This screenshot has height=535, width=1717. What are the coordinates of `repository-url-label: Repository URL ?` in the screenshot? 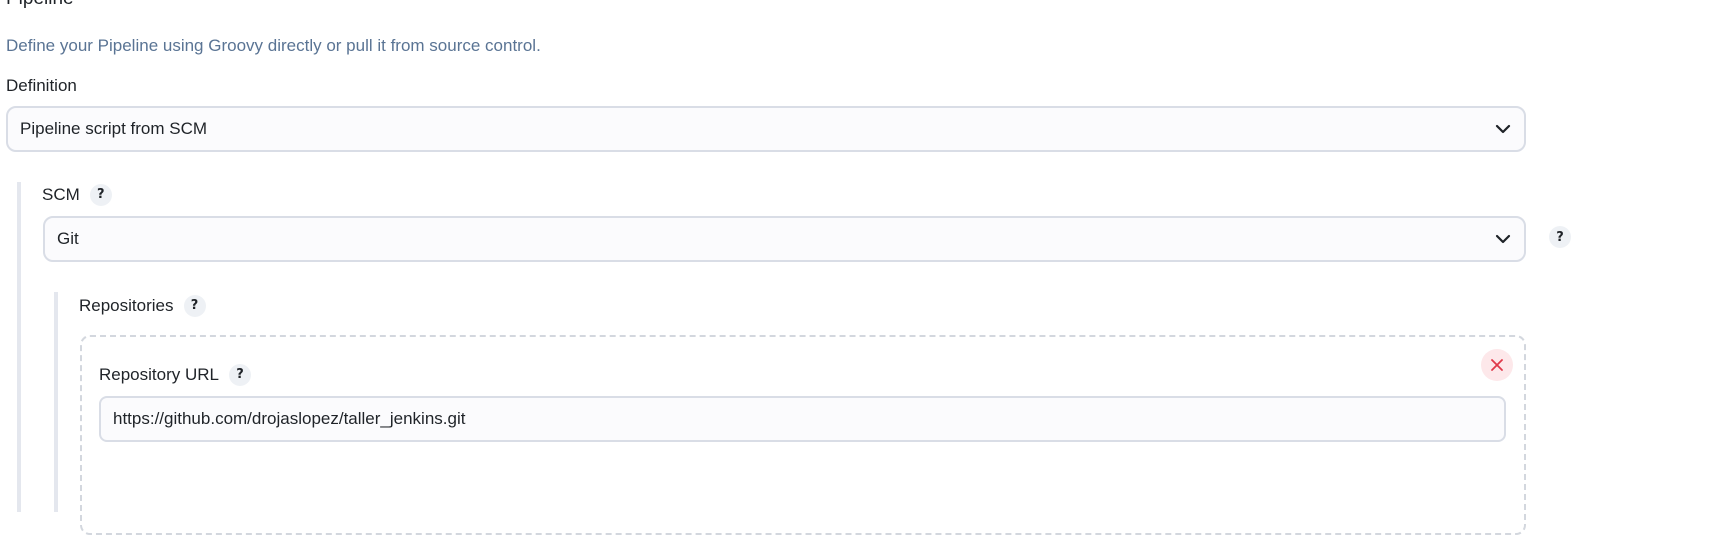 It's located at (175, 375).